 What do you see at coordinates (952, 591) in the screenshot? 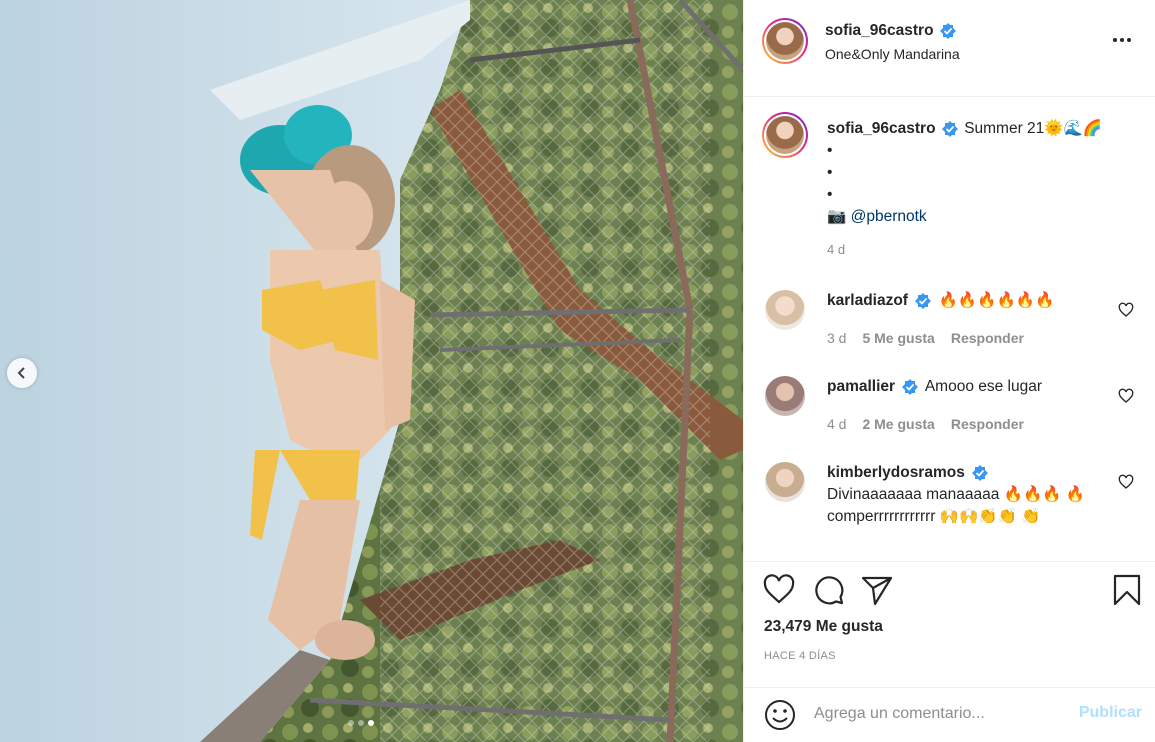
I see `post-actions` at bounding box center [952, 591].